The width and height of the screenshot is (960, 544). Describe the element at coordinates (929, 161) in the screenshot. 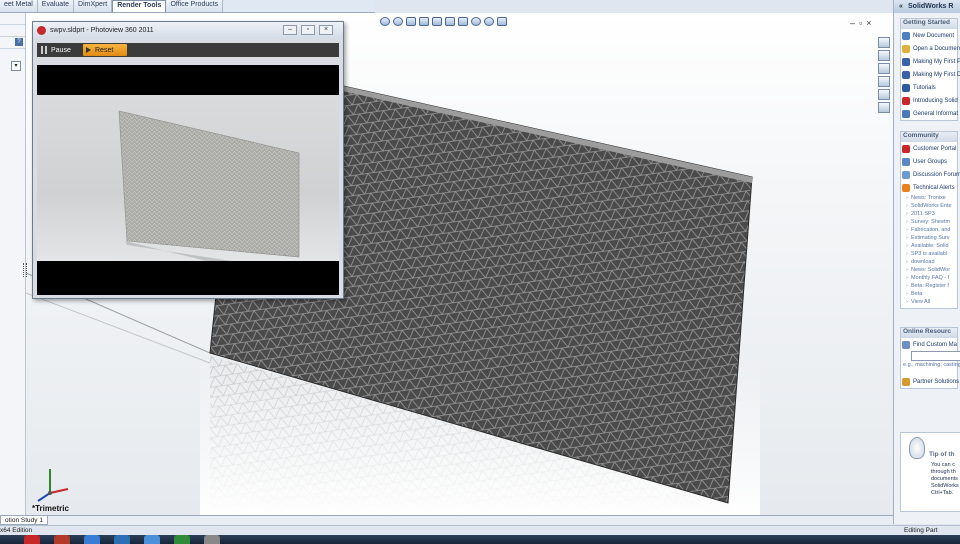

I see `community-item-link: User Groups` at that location.